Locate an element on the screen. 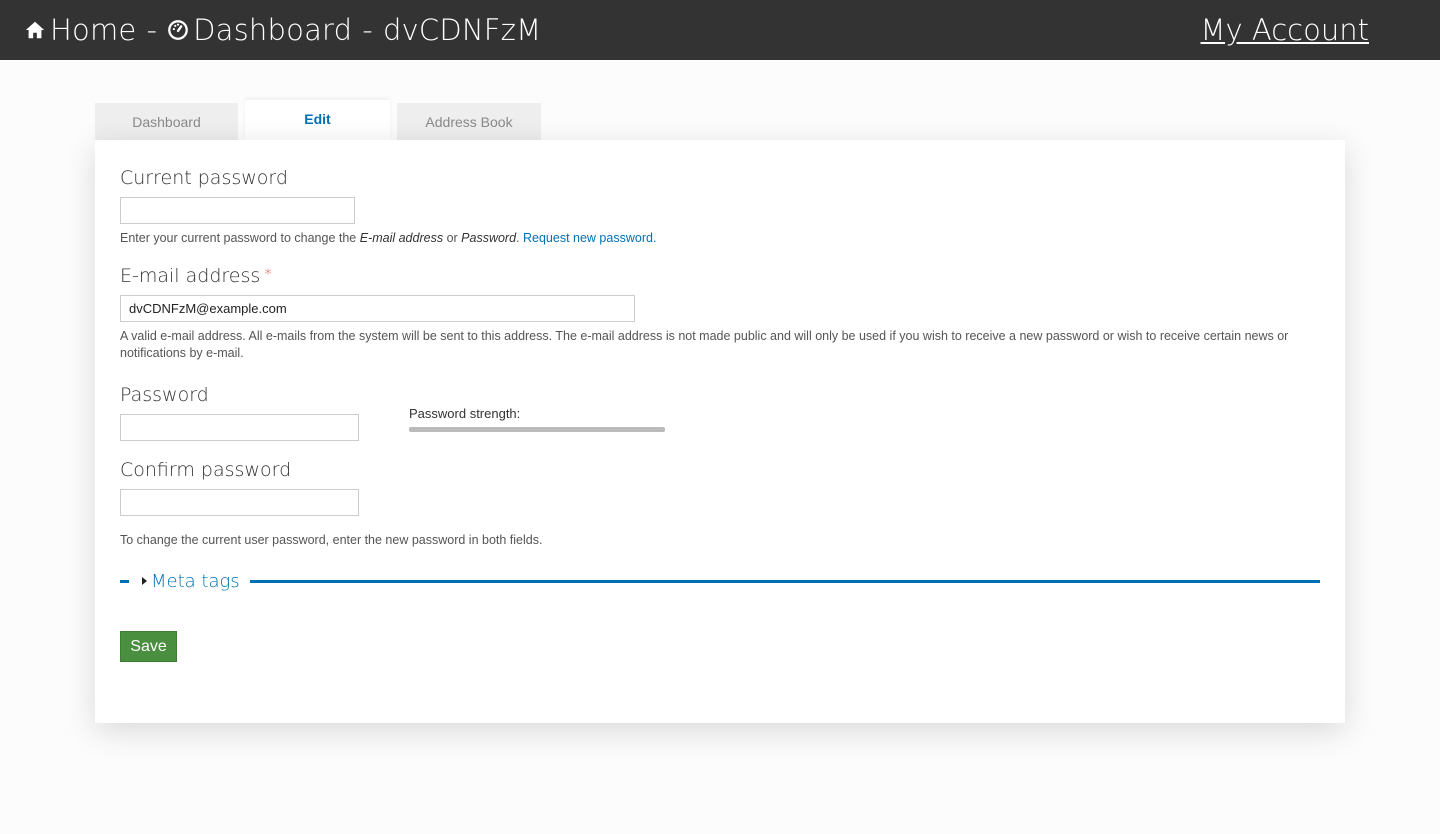 This screenshot has height=834, width=1440. confirm-password-input is located at coordinates (239, 502).